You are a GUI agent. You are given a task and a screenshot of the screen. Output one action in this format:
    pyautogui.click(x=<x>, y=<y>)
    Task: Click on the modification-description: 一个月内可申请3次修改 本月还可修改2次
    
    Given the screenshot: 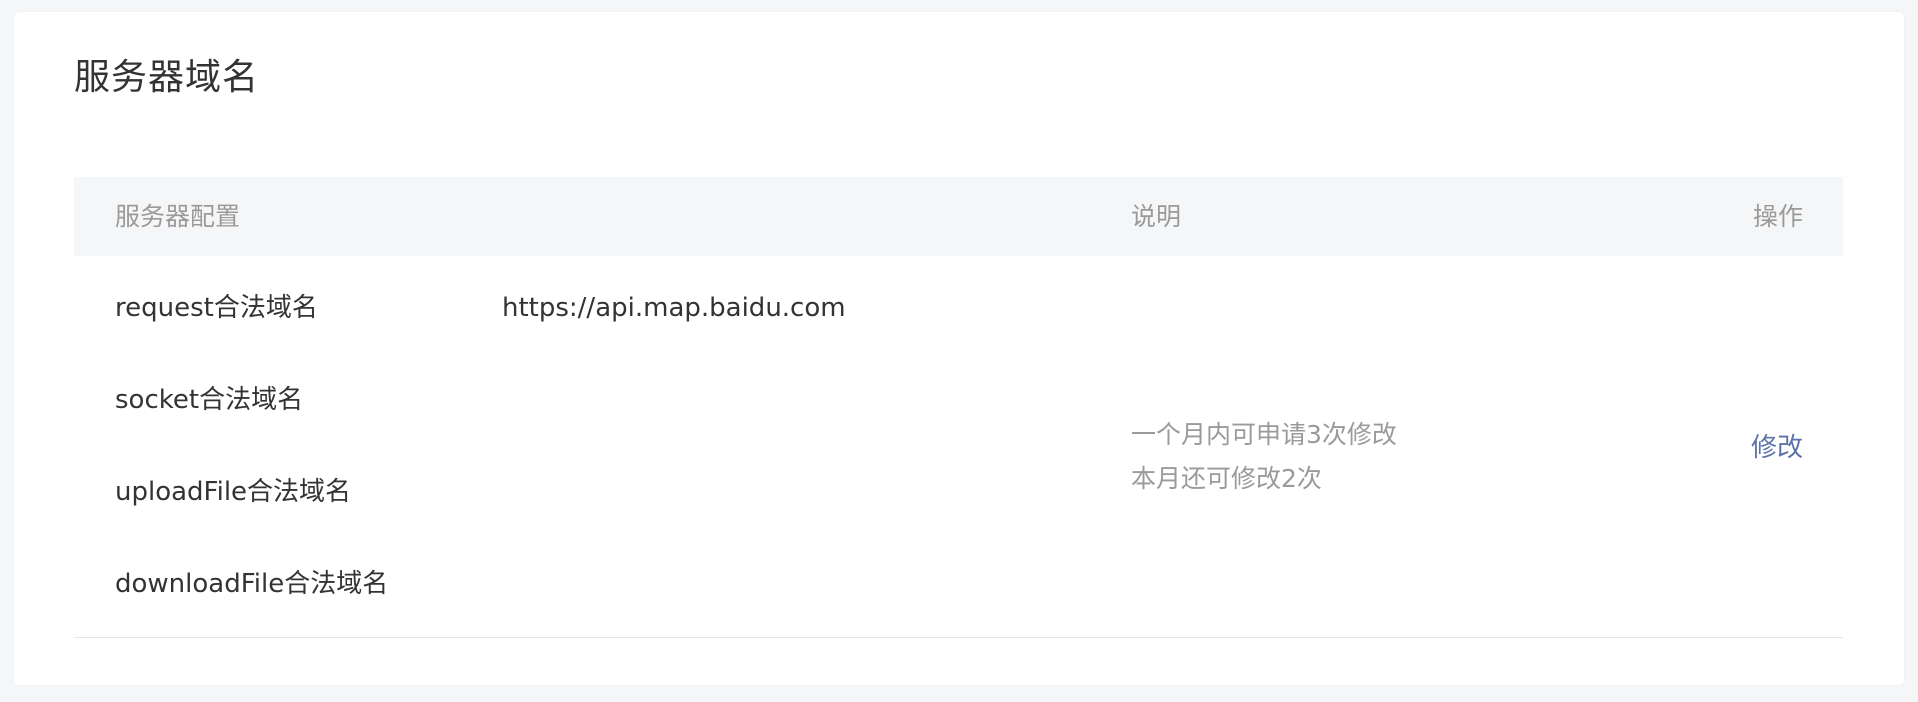 What is the action you would take?
    pyautogui.click(x=1264, y=457)
    